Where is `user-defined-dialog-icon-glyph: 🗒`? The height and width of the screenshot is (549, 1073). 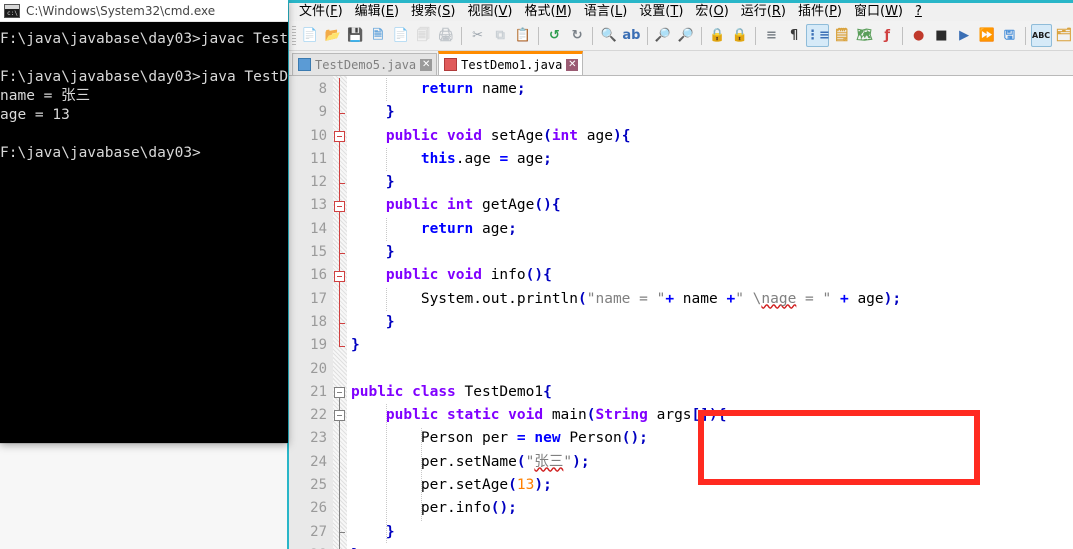 user-defined-dialog-icon-glyph: 🗒 is located at coordinates (842, 35).